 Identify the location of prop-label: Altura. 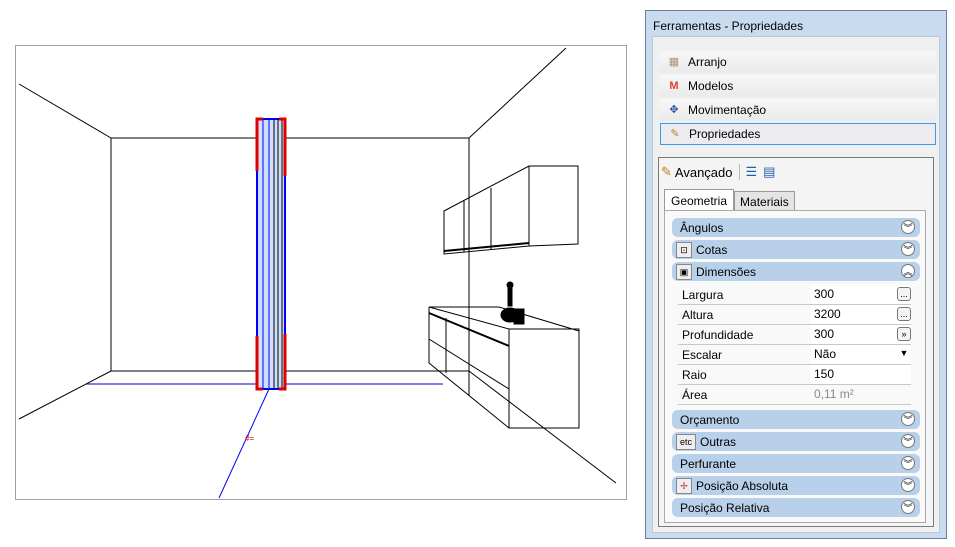
(698, 315).